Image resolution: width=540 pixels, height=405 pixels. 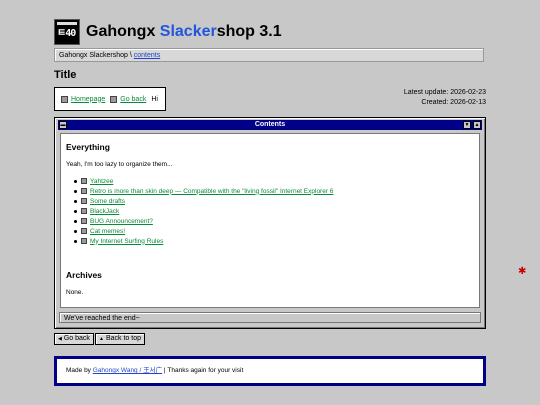 What do you see at coordinates (107, 231) in the screenshot?
I see `post-link: Cat memes!` at bounding box center [107, 231].